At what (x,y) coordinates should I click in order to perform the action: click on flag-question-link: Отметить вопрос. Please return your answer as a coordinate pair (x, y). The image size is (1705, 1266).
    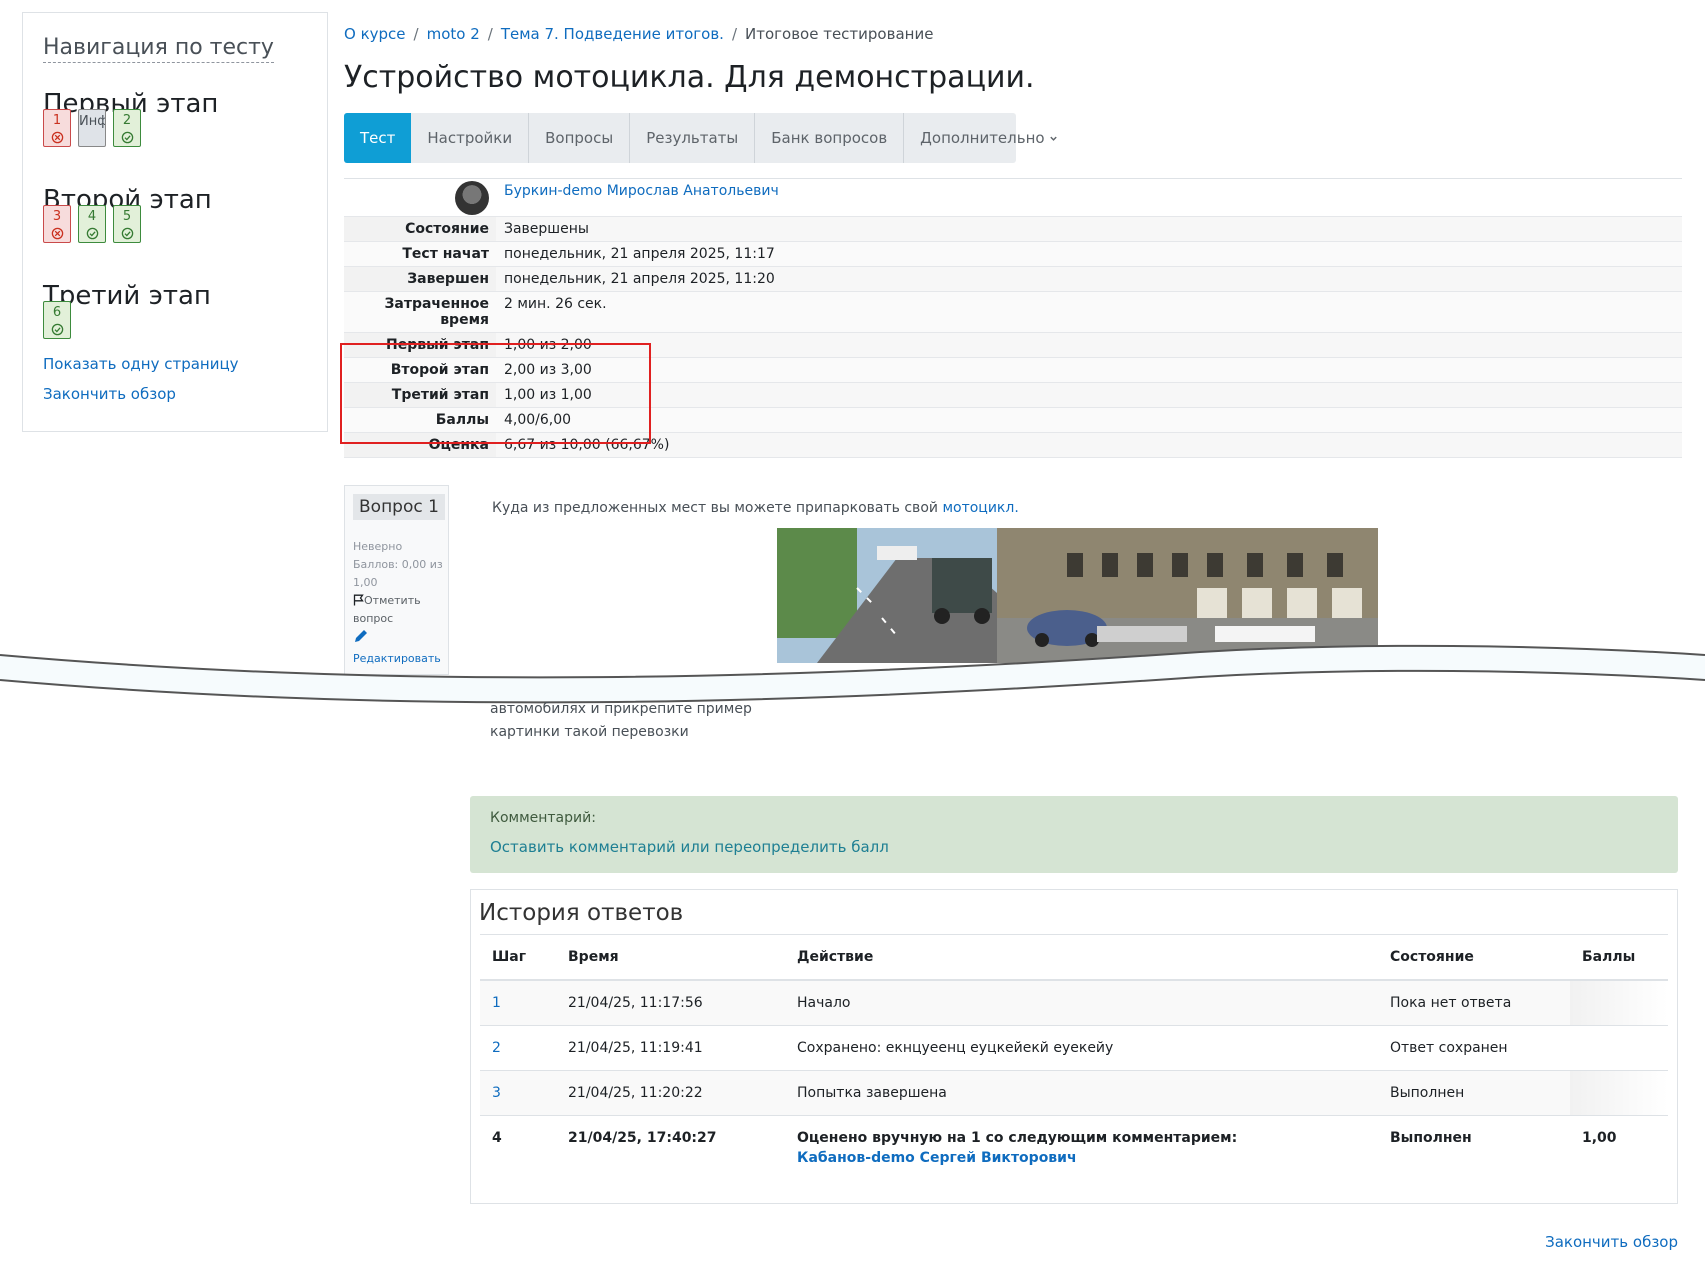
    Looking at the image, I should click on (399, 610).